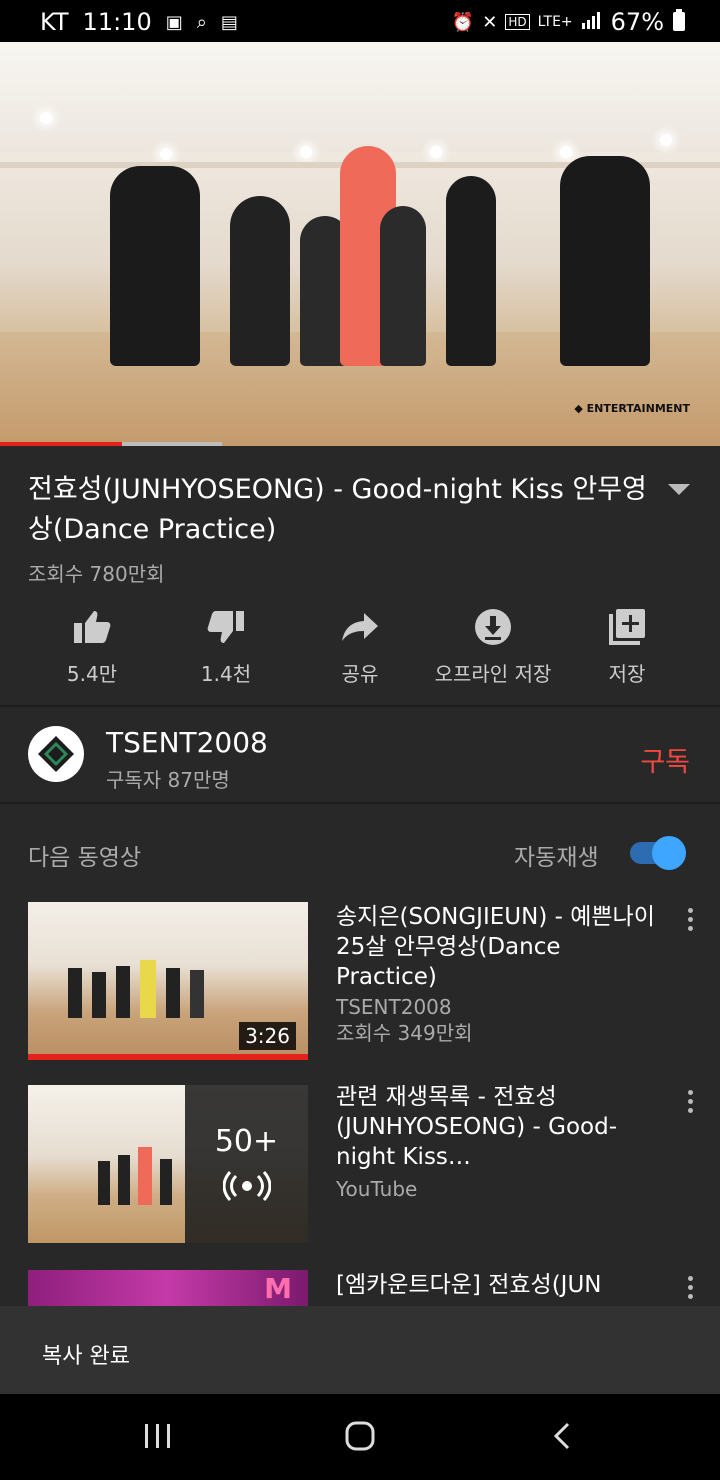 The width and height of the screenshot is (720, 1480). What do you see at coordinates (637, 22) in the screenshot?
I see `battery-percent: 67%` at bounding box center [637, 22].